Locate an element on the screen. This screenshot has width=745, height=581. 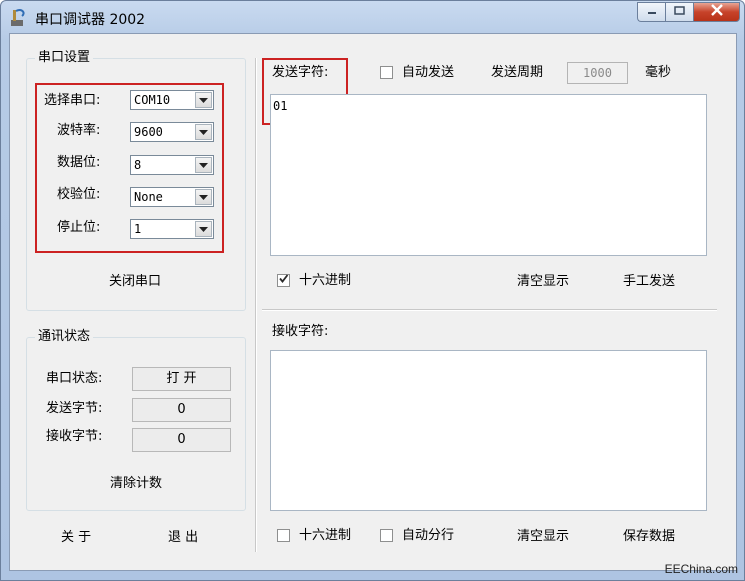
parity-label: 校验位: is located at coordinates (79, 194).